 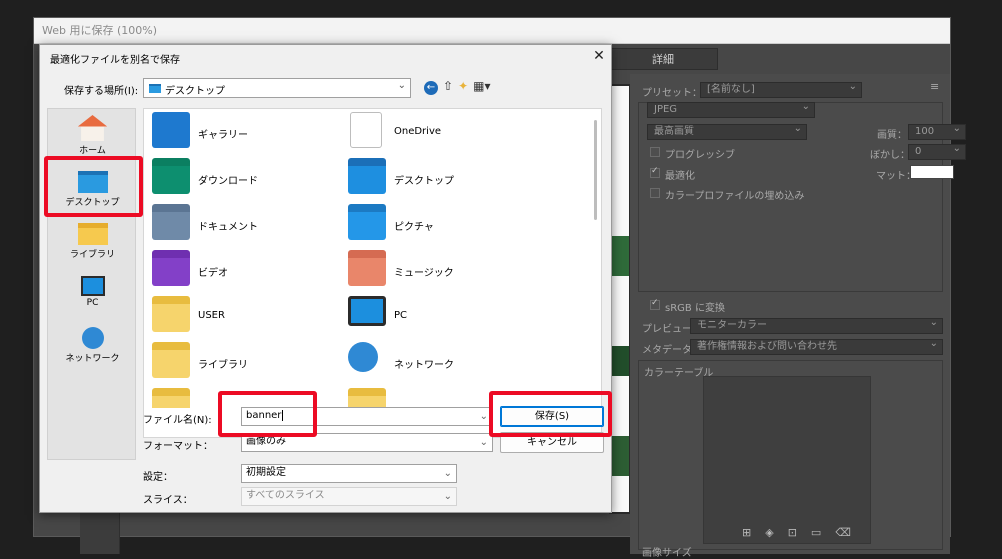 What do you see at coordinates (700, 155) in the screenshot?
I see `progressive-label: プログレッシブ` at bounding box center [700, 155].